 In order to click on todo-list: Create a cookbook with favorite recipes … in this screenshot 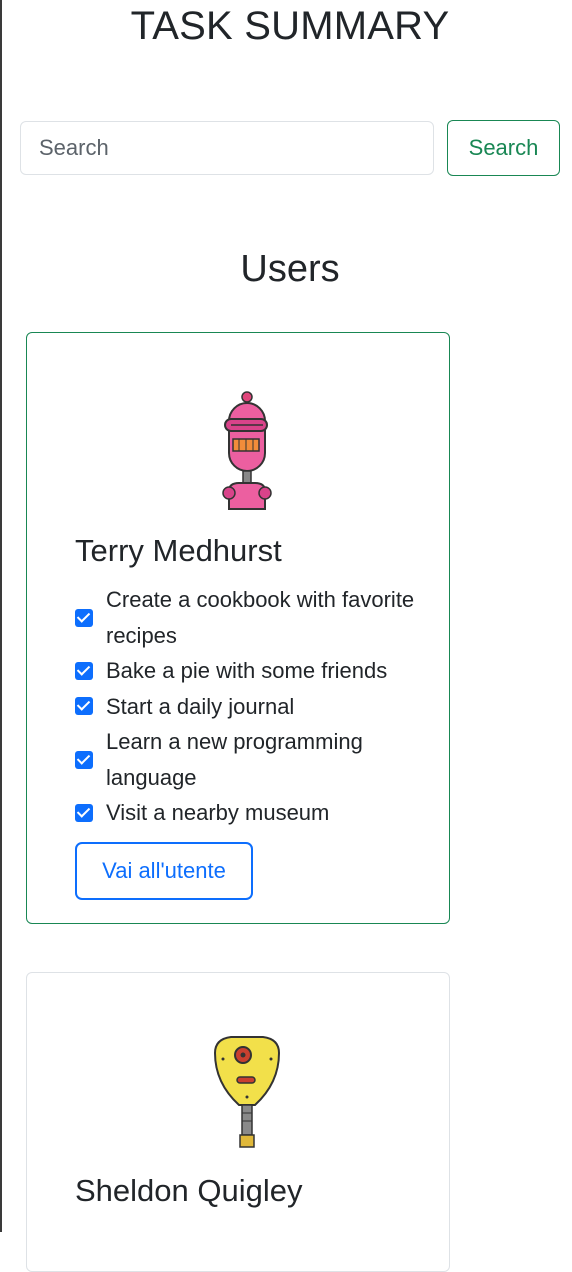, I will do `click(255, 706)`.